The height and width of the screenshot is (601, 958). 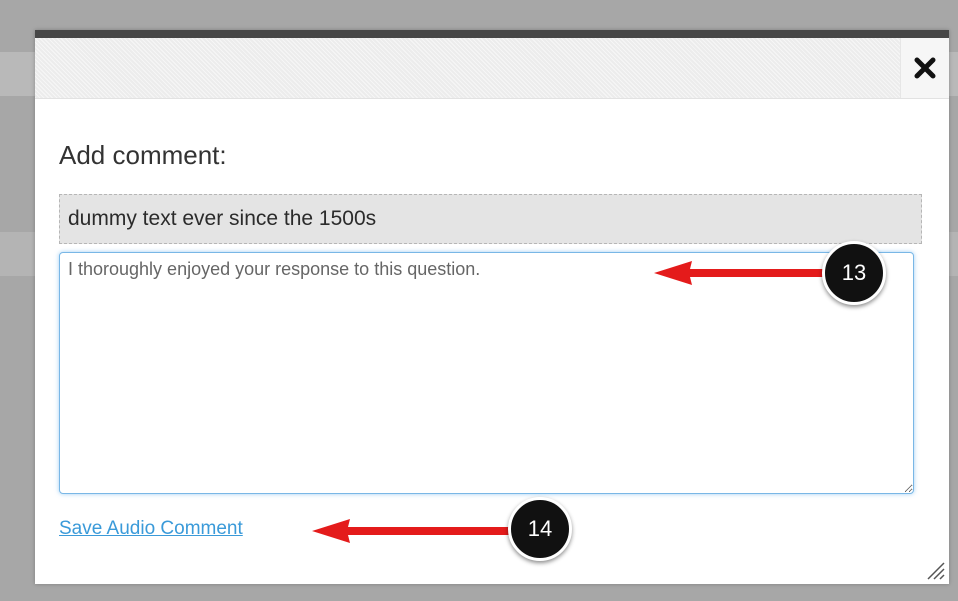 I want to click on quoted-text-field: dummy text ever since the 1500s, so click(x=490, y=219).